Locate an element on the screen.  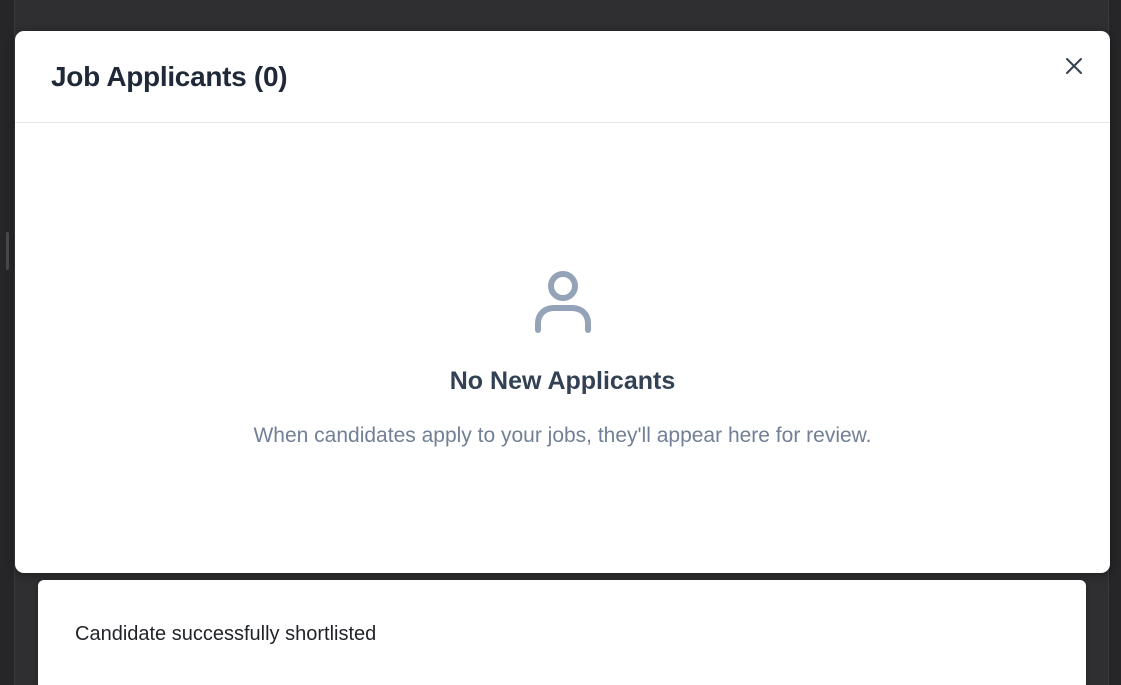
modal-title: Job Applicants (0) is located at coordinates (169, 76).